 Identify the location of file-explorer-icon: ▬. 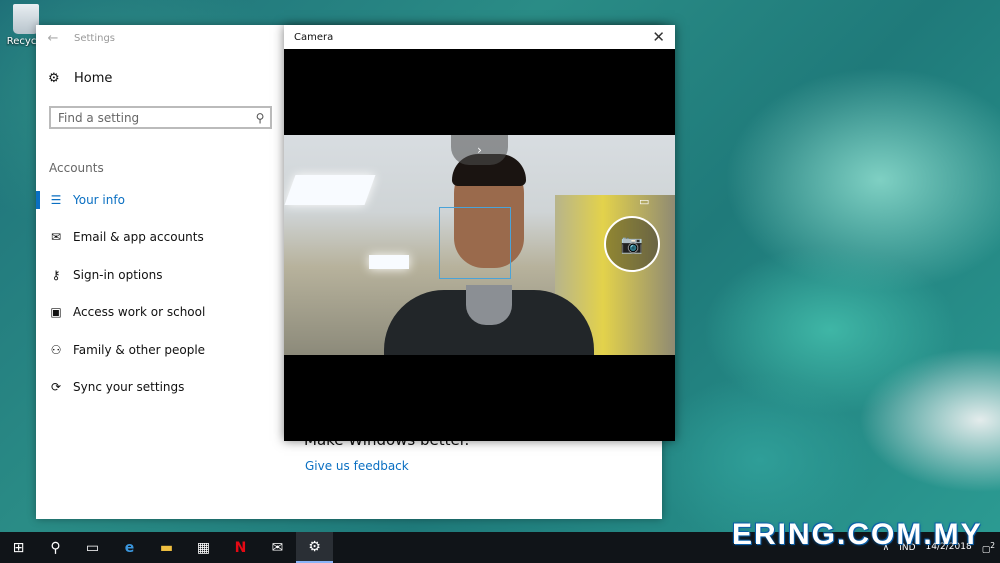
(166, 547).